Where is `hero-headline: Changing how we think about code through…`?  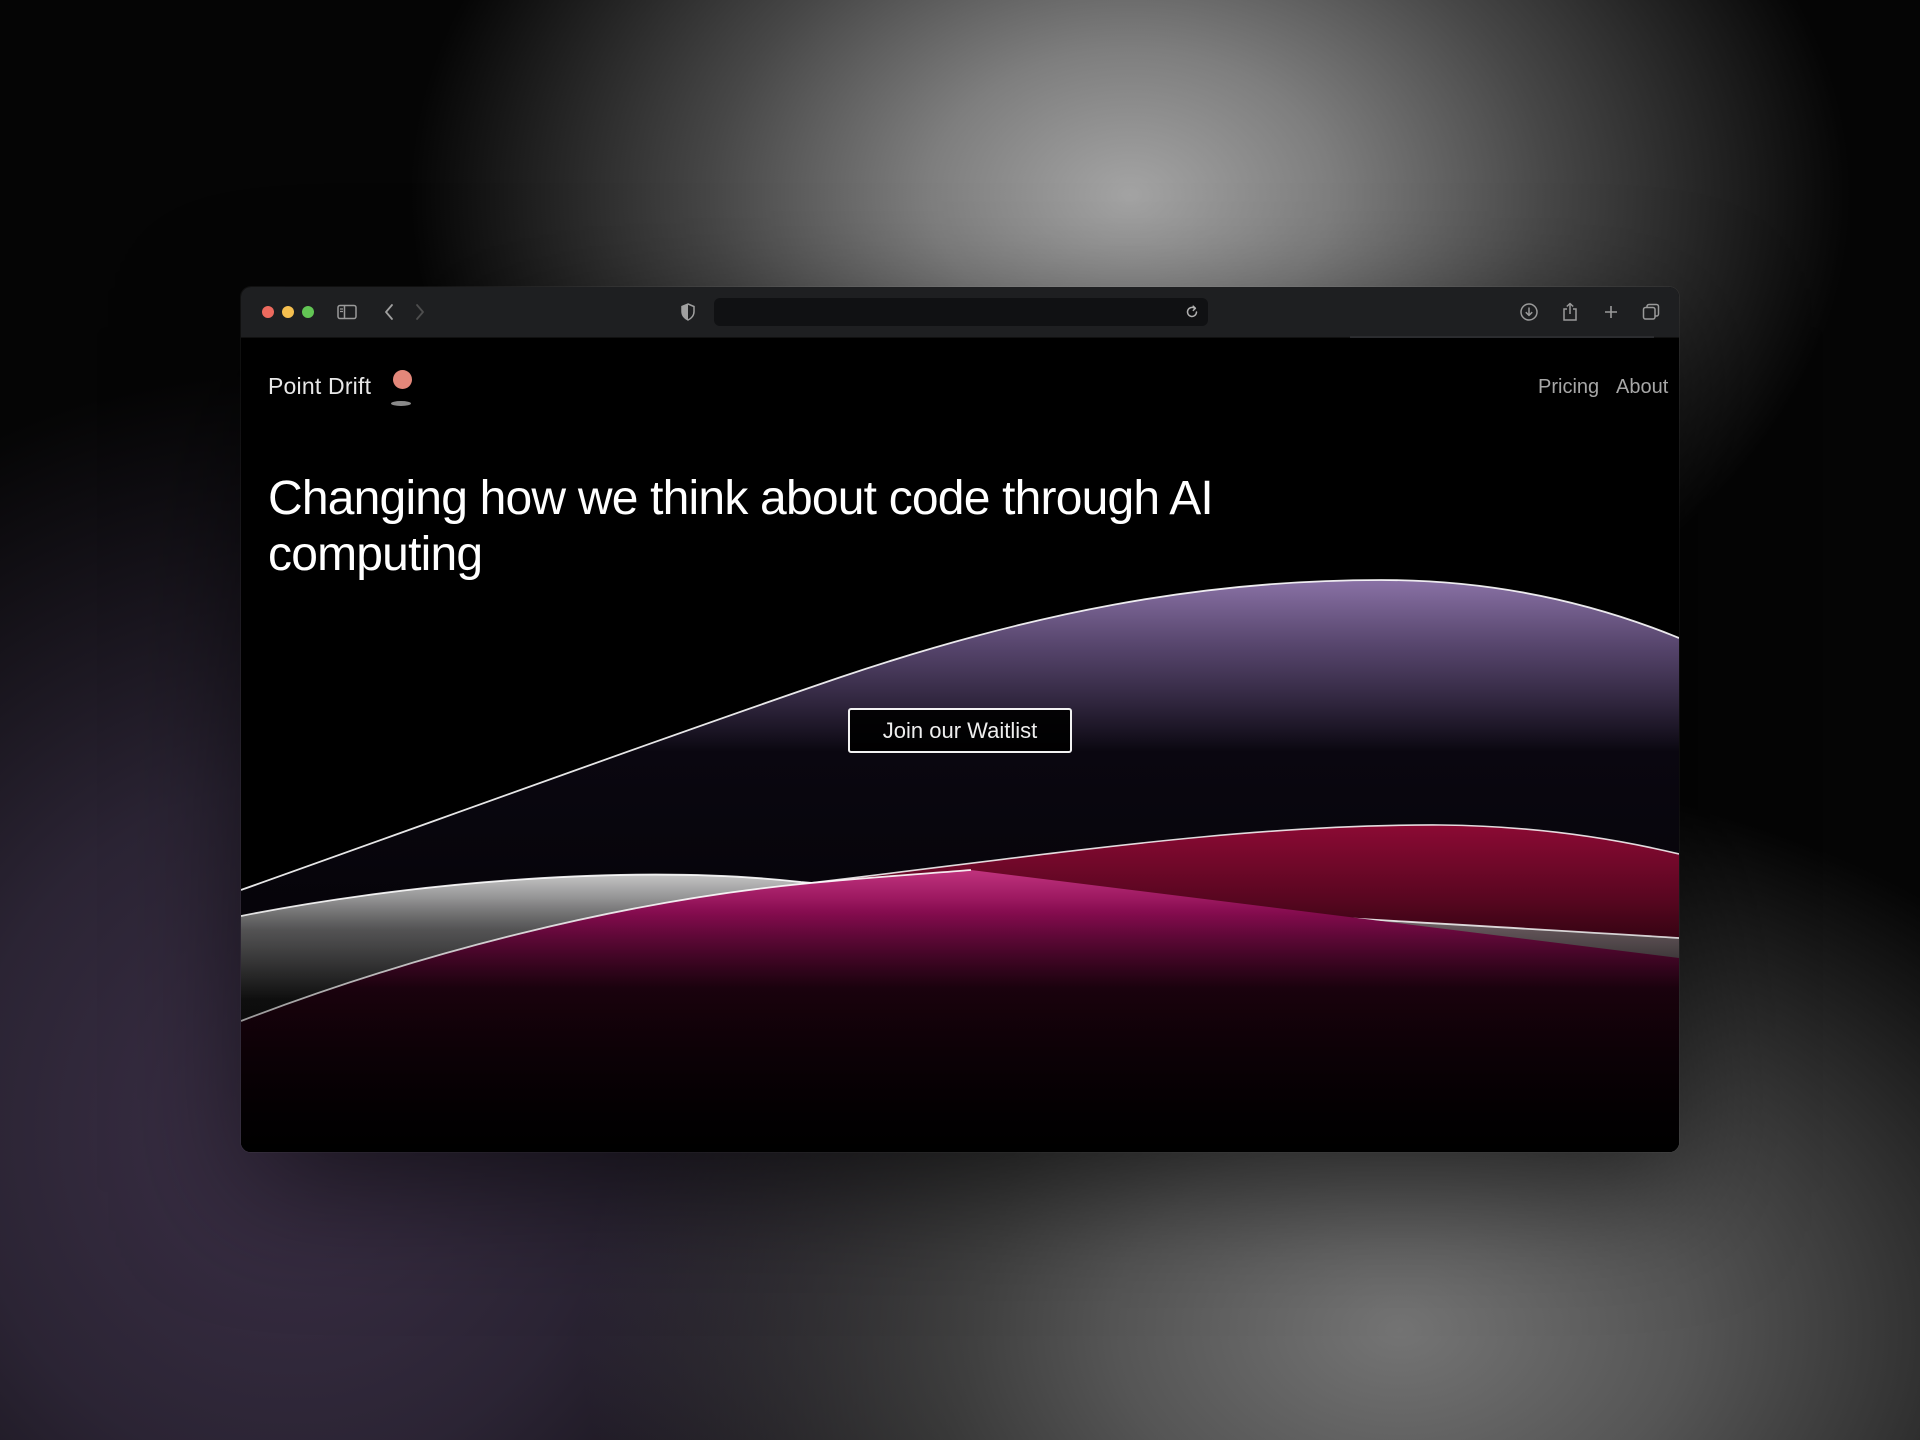 hero-headline: Changing how we think about code through… is located at coordinates (741, 526).